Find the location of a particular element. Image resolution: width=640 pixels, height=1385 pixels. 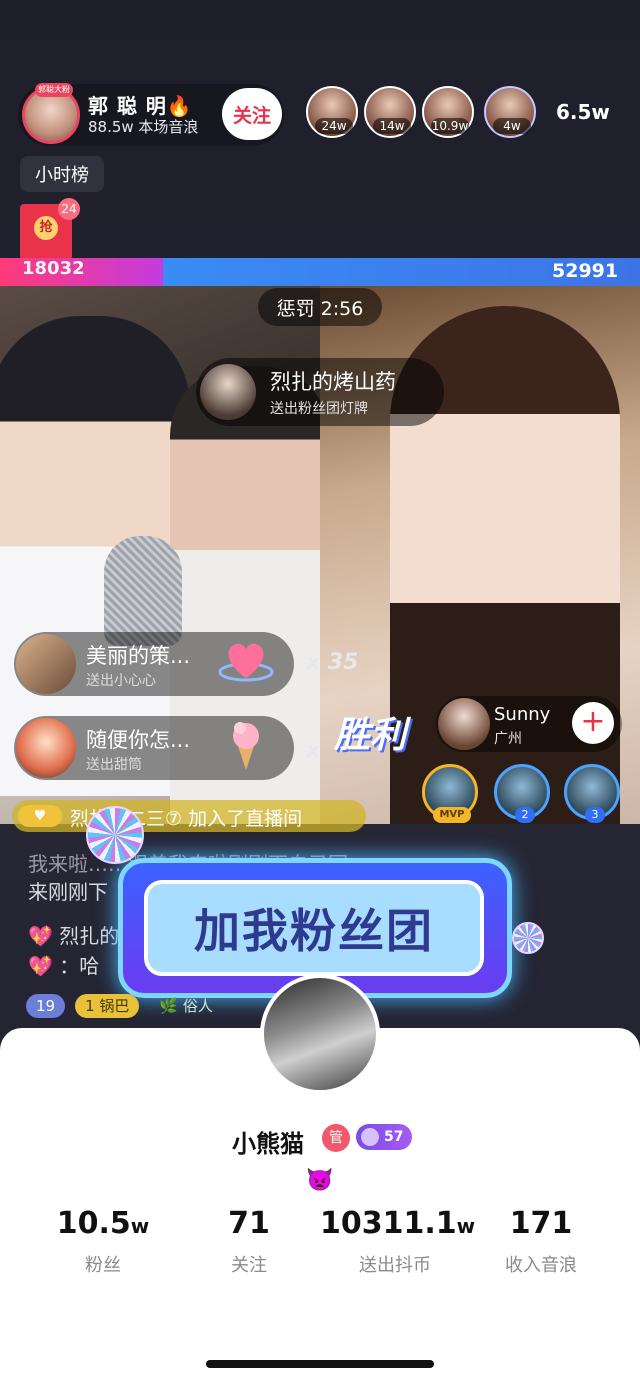

gift-desc: 送出粉丝团灯牌 is located at coordinates (319, 409).